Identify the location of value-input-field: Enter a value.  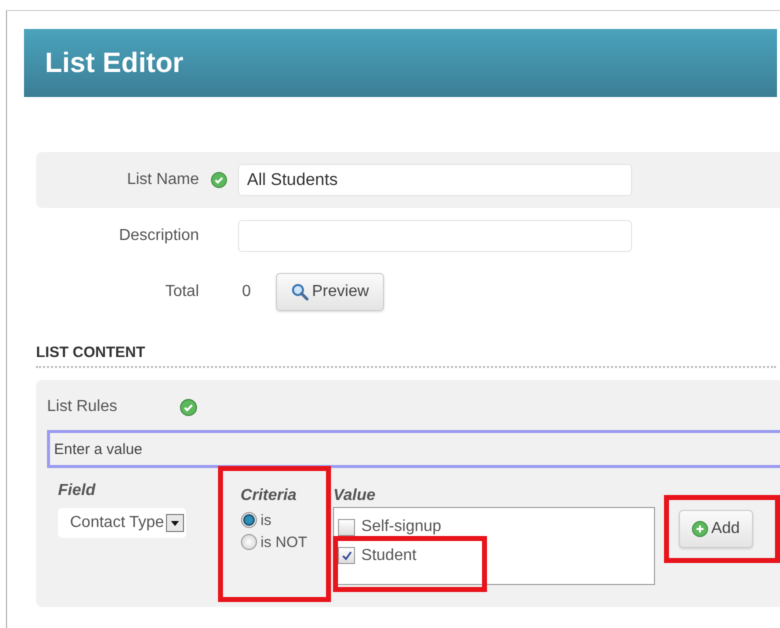
(413, 449).